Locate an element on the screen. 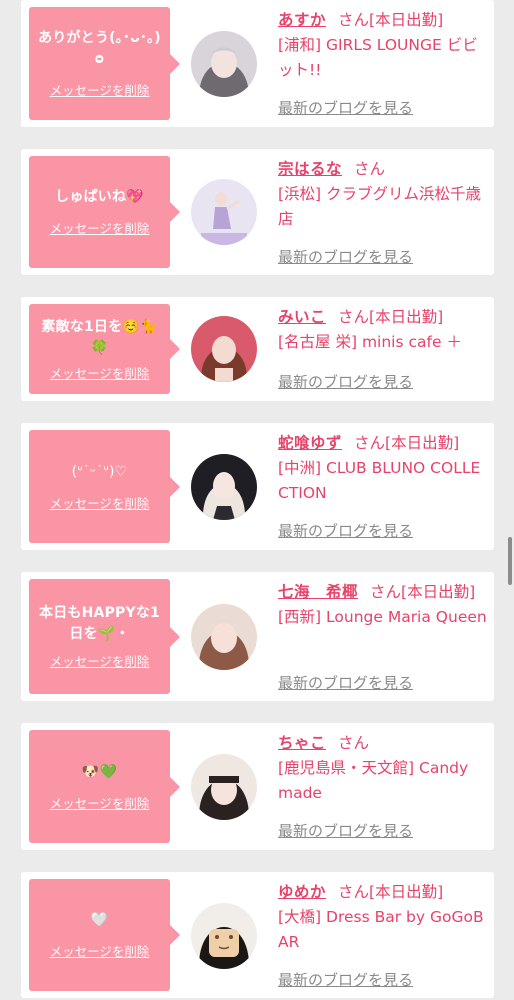  cast-info: 宗はるな さん [浜松] クラブグリム浜松千歳店 is located at coordinates (383, 194).